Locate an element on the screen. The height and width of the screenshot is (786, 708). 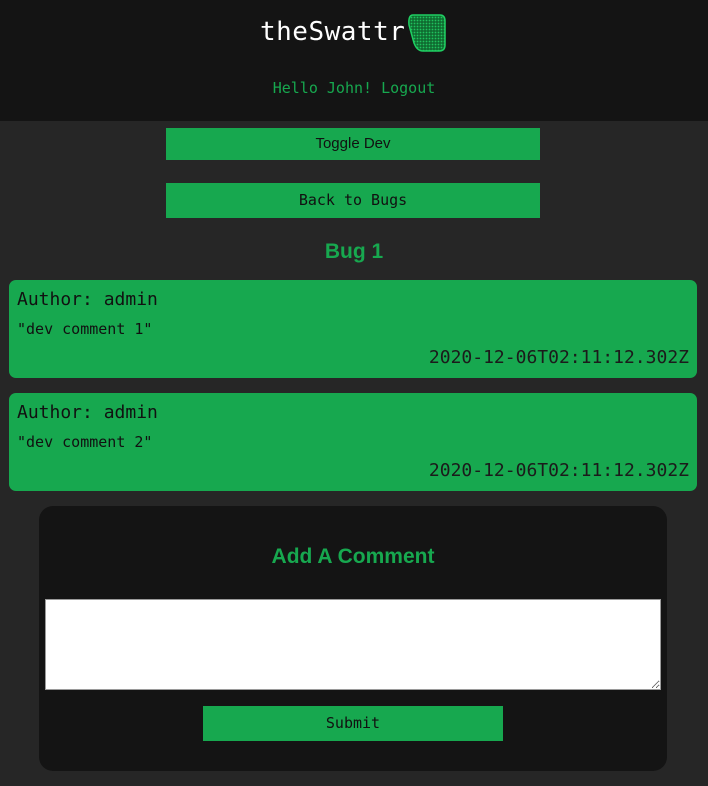
user-greeting: Hello John! Logout is located at coordinates (354, 88).